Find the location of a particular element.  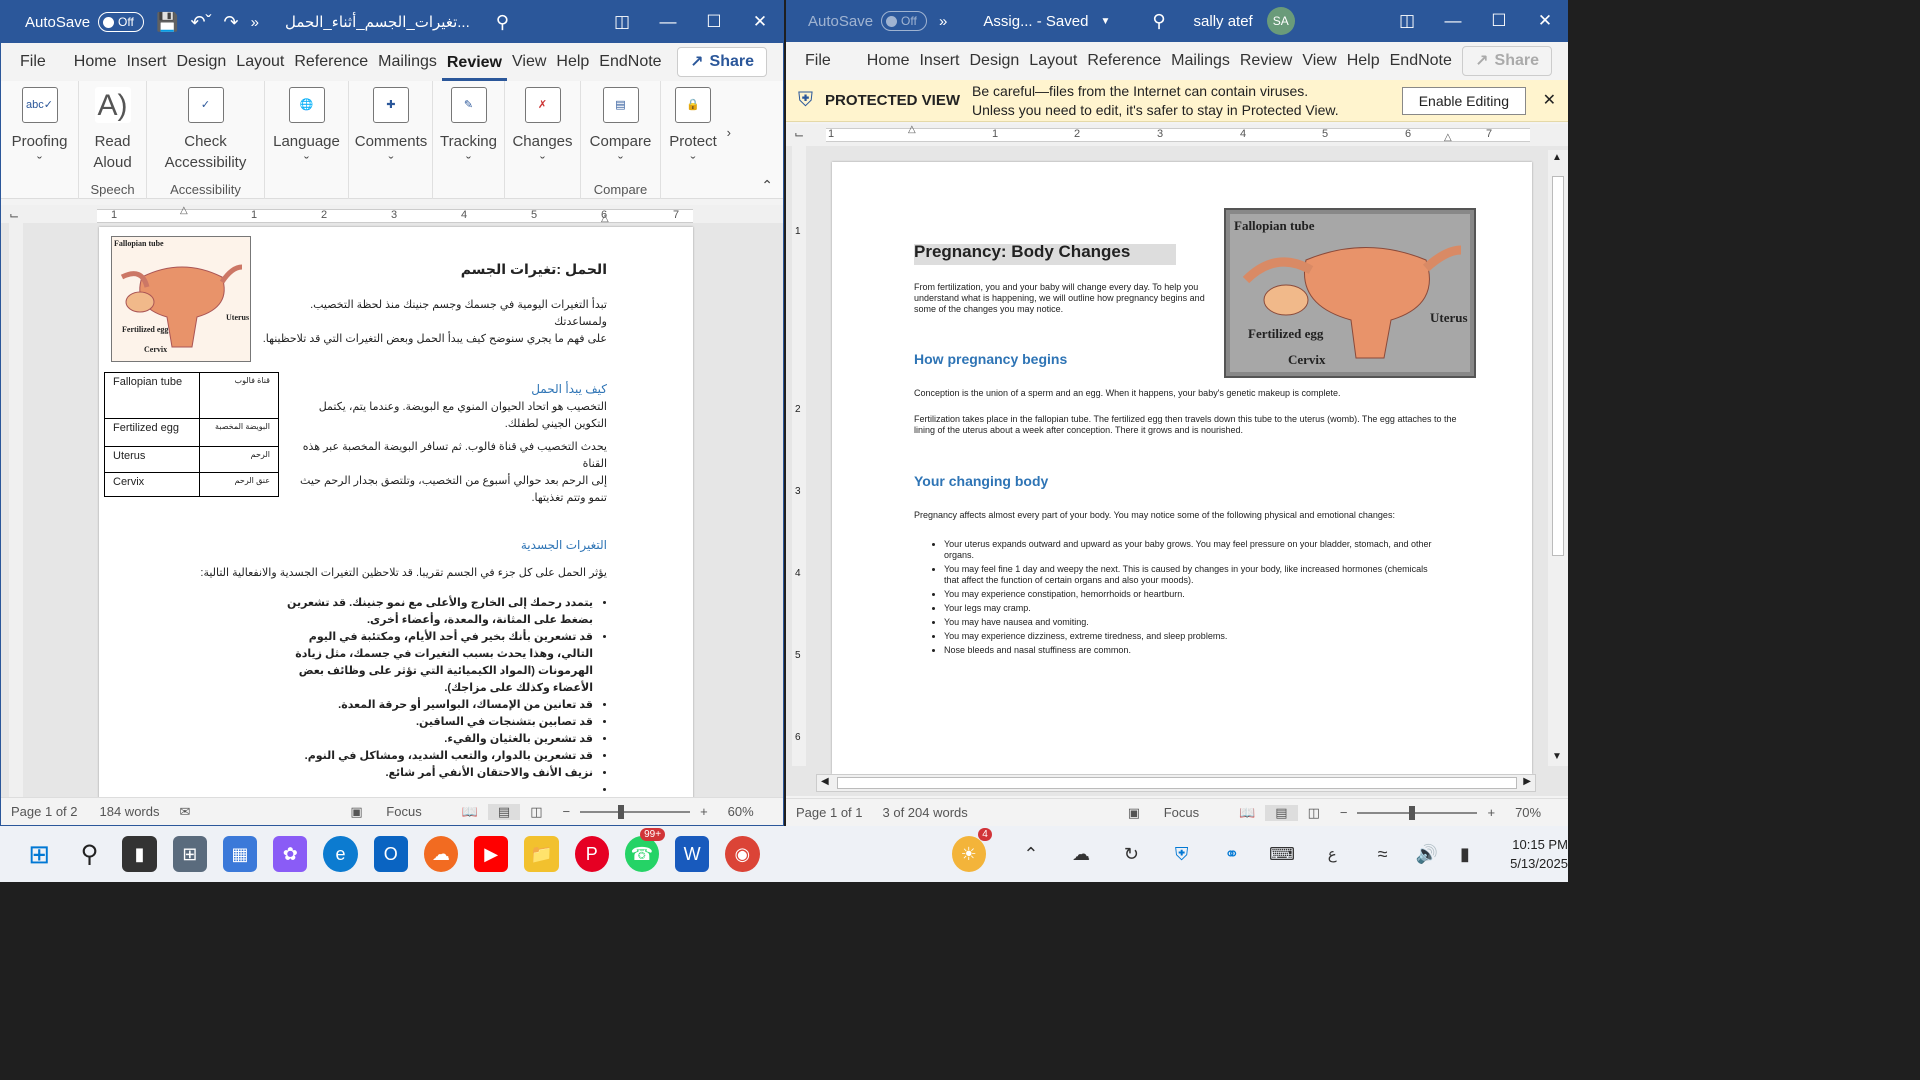

redo-icon: ↷ is located at coordinates (231, 22).